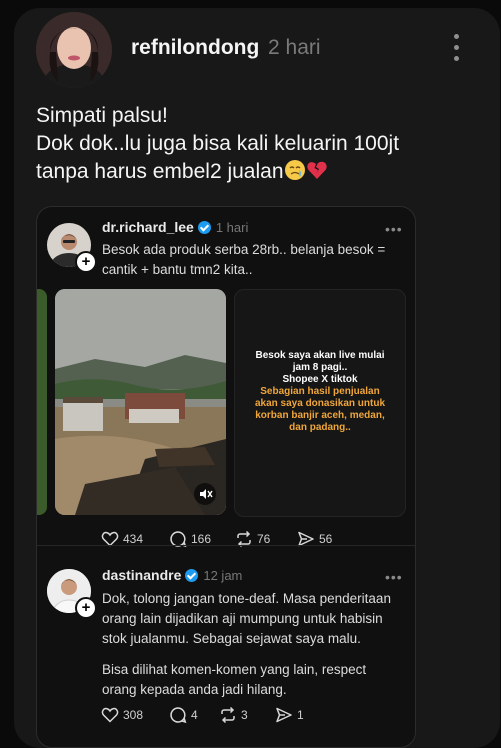  I want to click on crying-emoji, so click(294, 170).